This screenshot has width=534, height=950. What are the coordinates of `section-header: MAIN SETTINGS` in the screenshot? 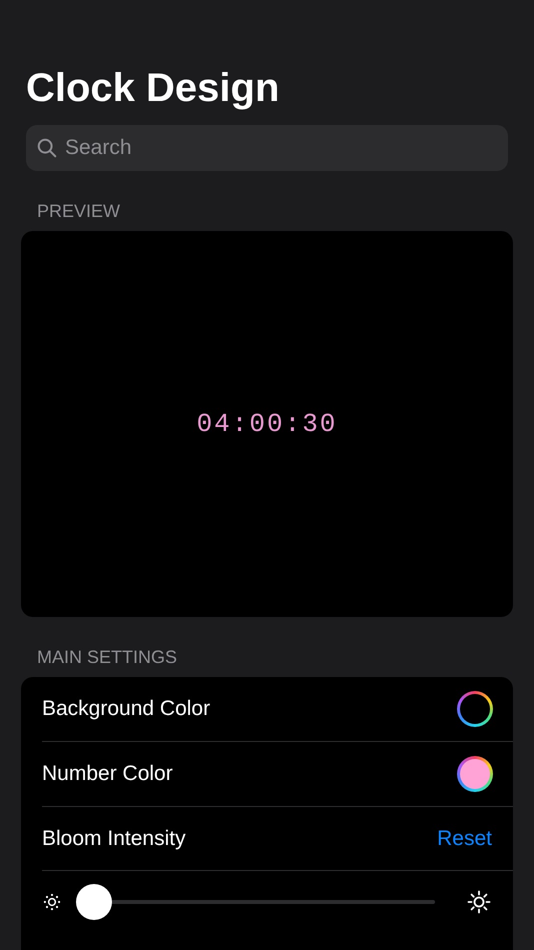 It's located at (107, 657).